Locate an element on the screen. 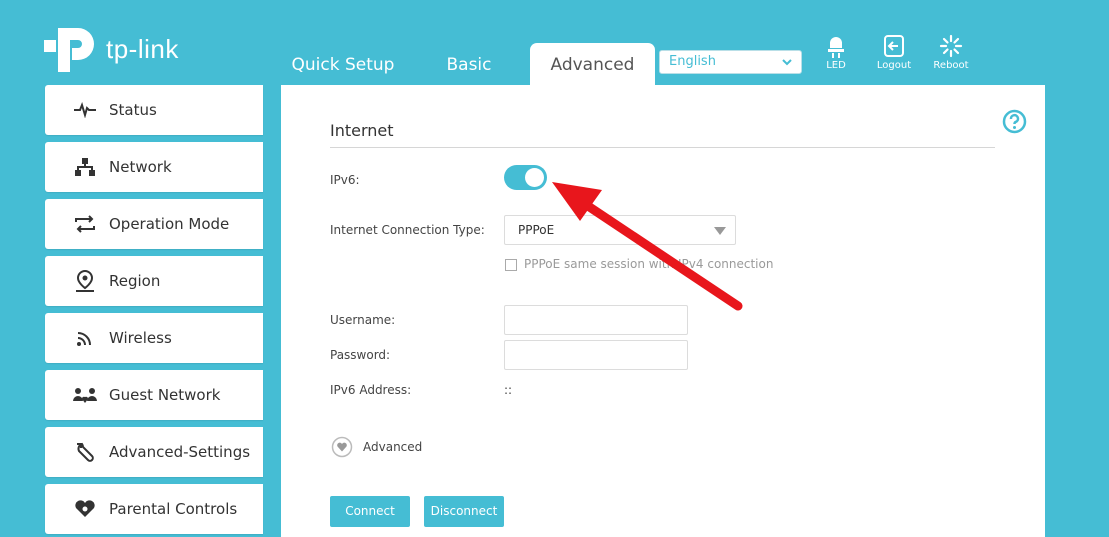  section-divider is located at coordinates (662, 147).